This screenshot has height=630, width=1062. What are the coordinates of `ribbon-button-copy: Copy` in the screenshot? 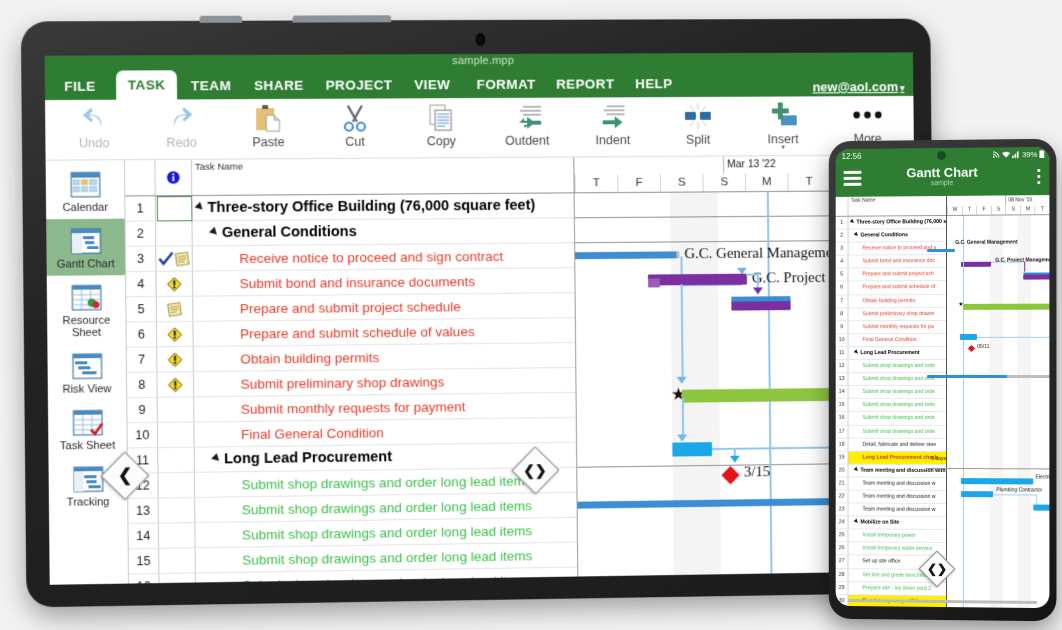 It's located at (441, 124).